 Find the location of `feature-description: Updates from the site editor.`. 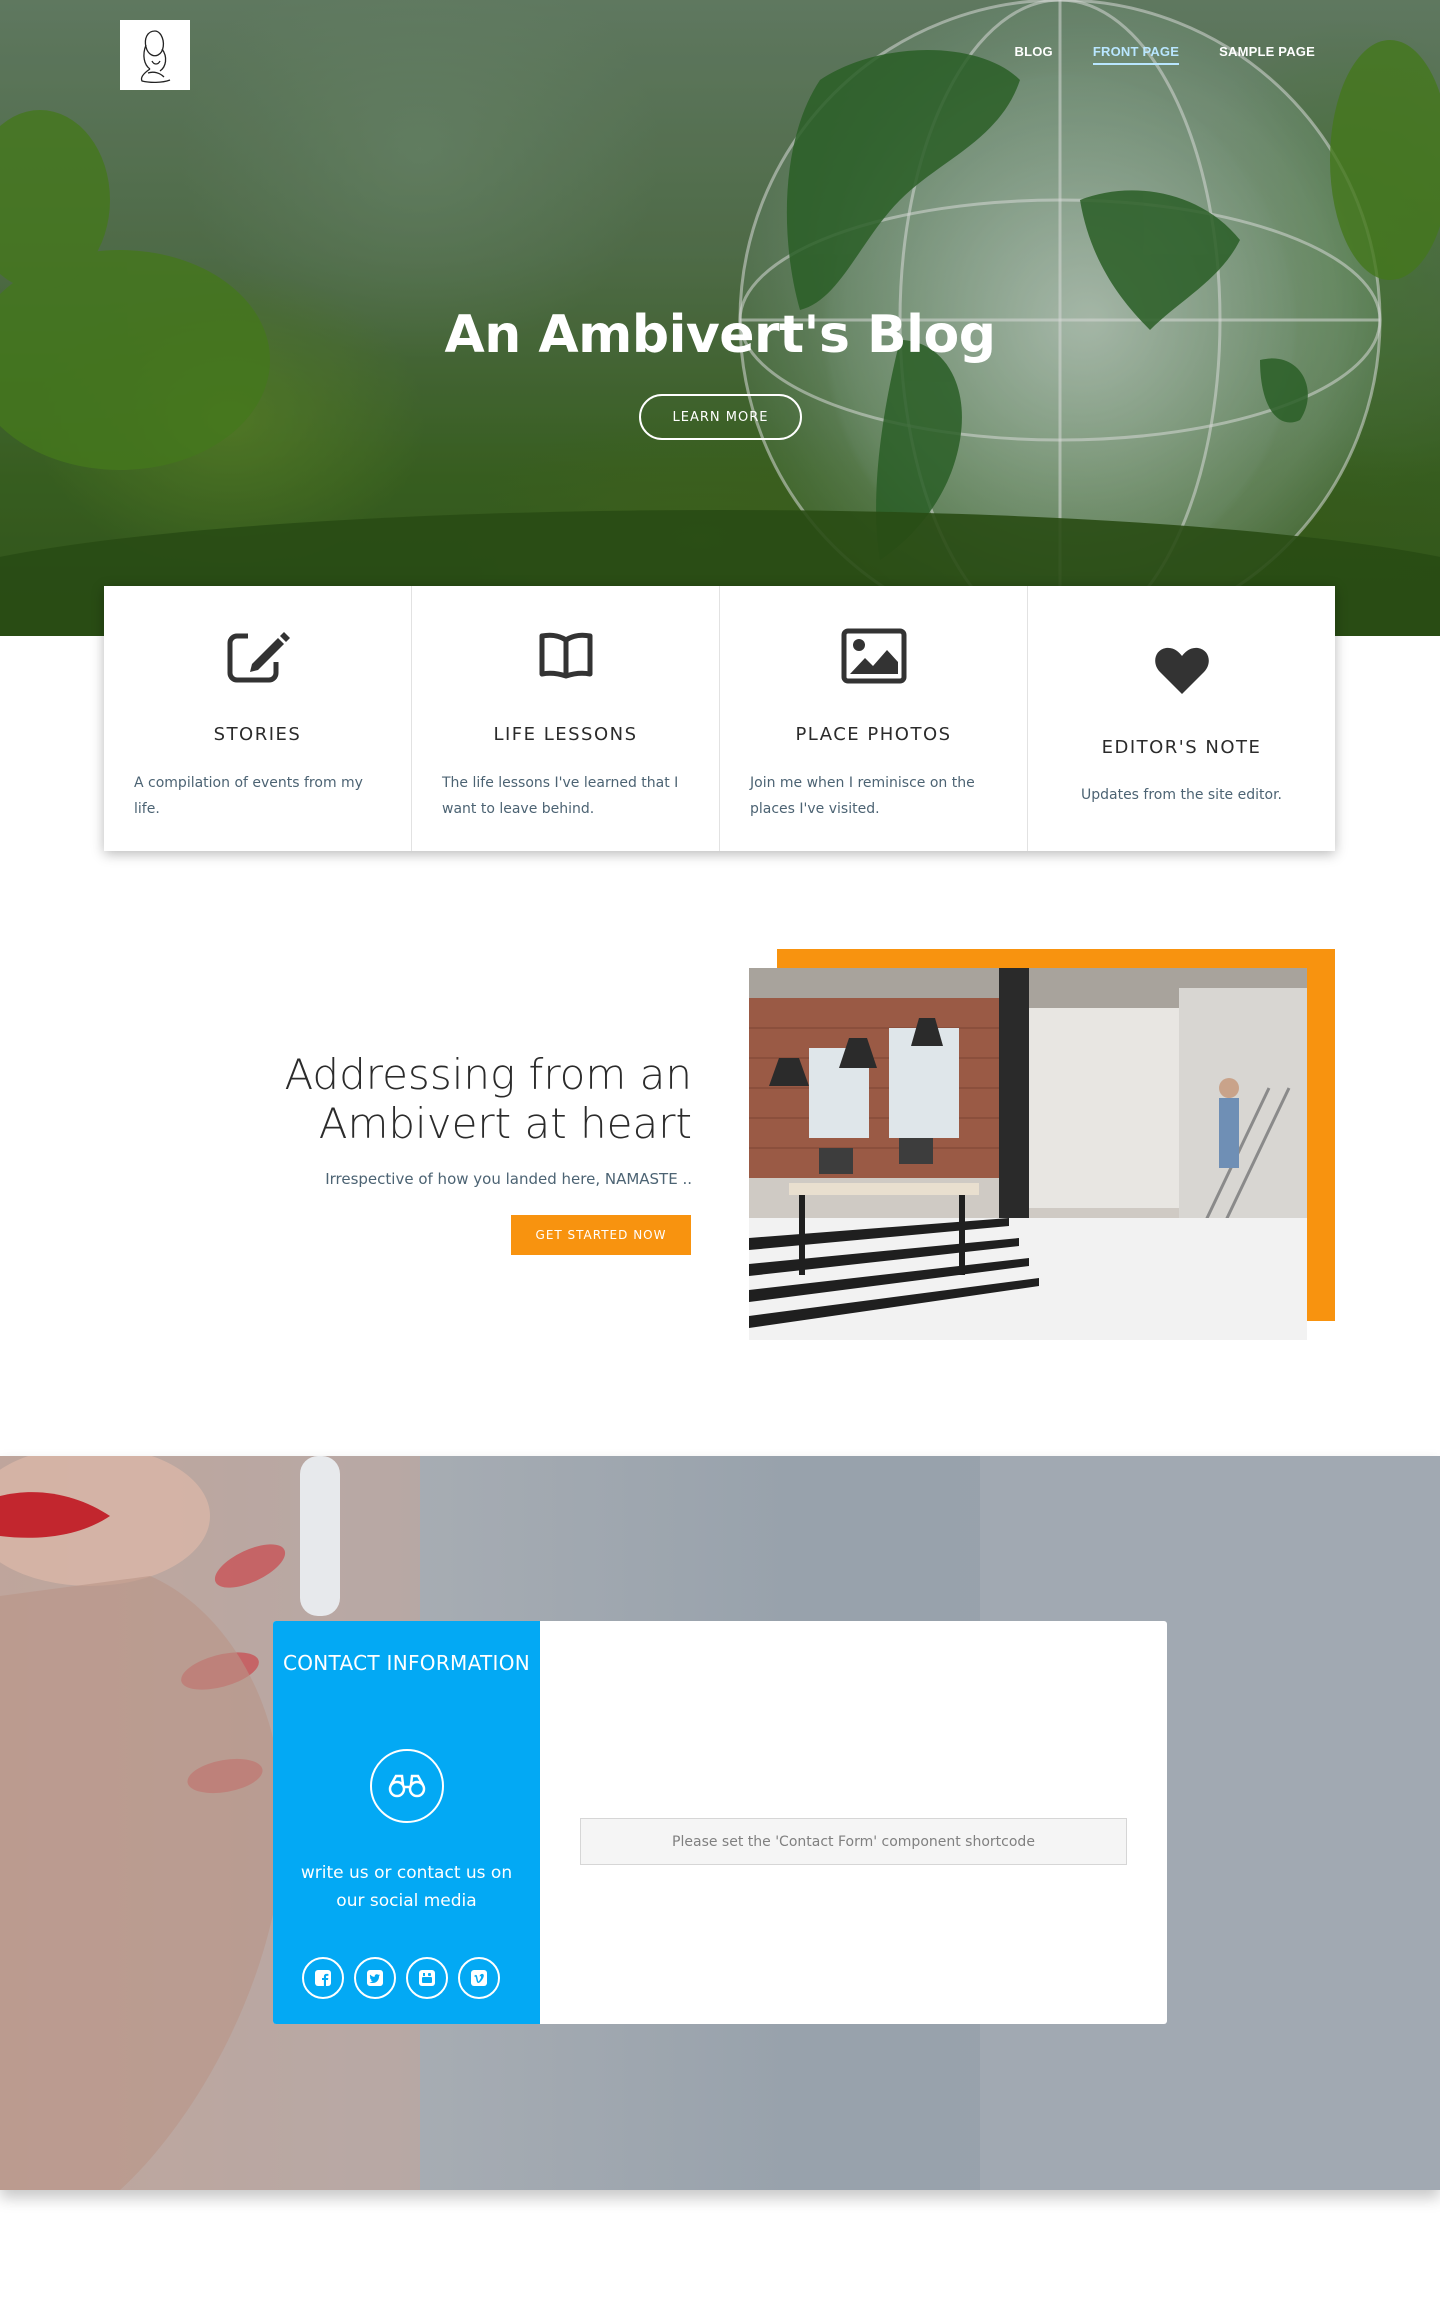

feature-description: Updates from the site editor. is located at coordinates (1181, 795).